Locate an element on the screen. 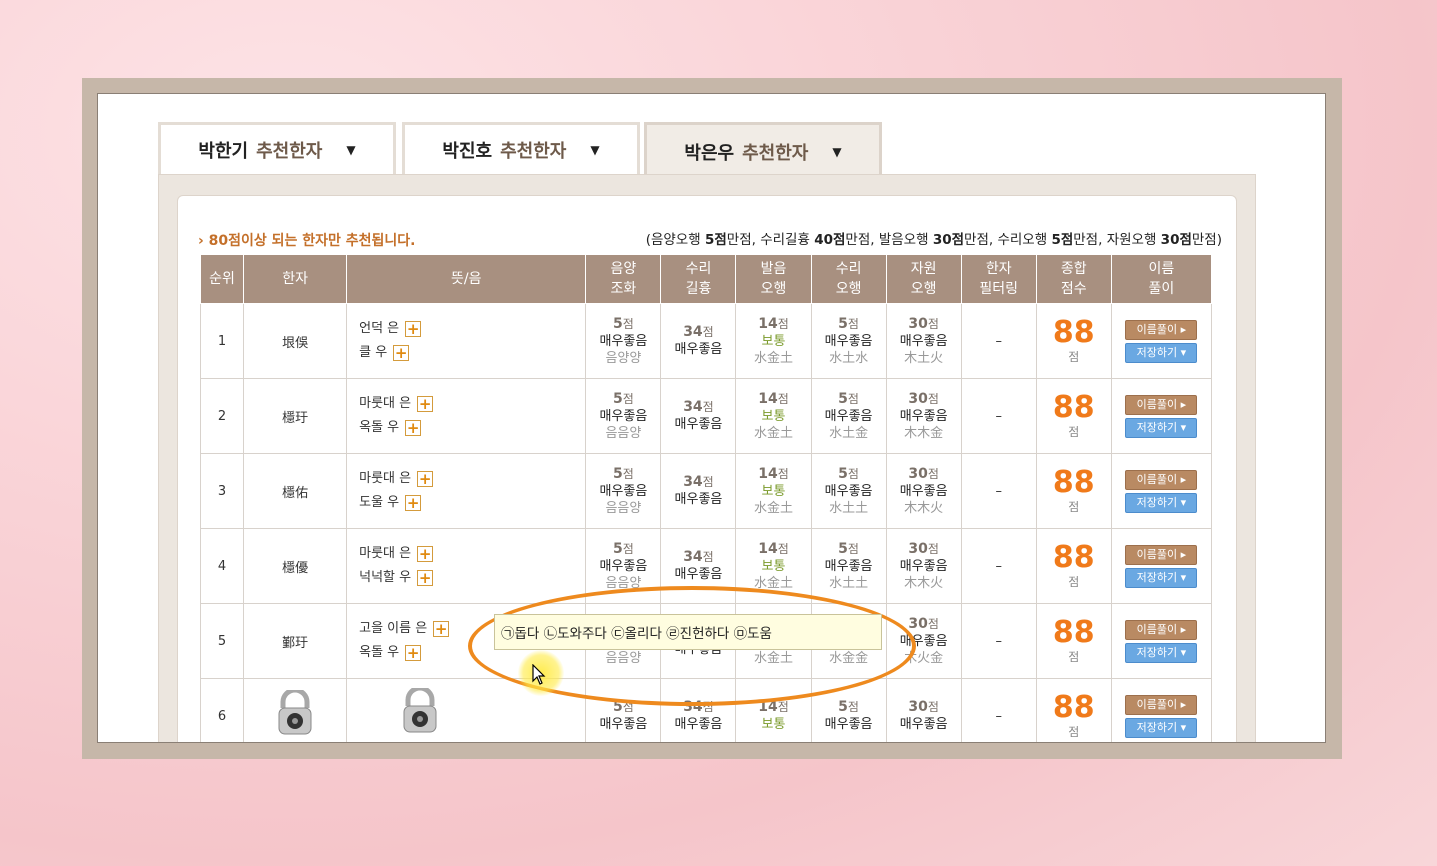 This screenshot has width=1437, height=866. tab-park-eunwoo: 박은우 추천한자 ▼ is located at coordinates (763, 150).